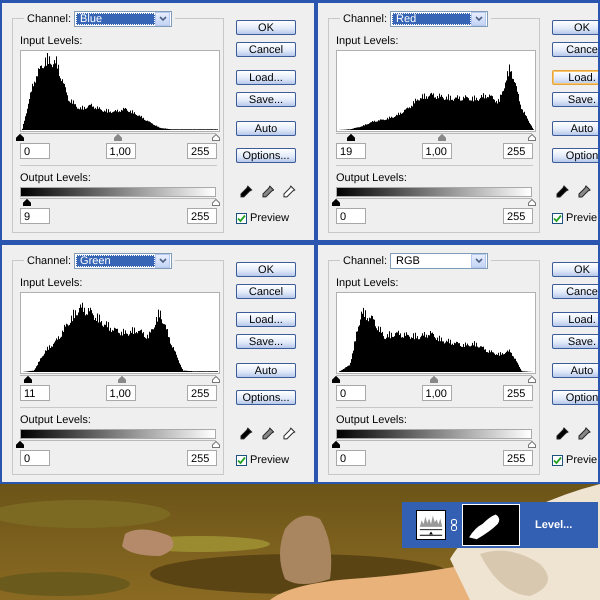 The height and width of the screenshot is (600, 600). I want to click on channel-dropdown: Green, so click(123, 261).